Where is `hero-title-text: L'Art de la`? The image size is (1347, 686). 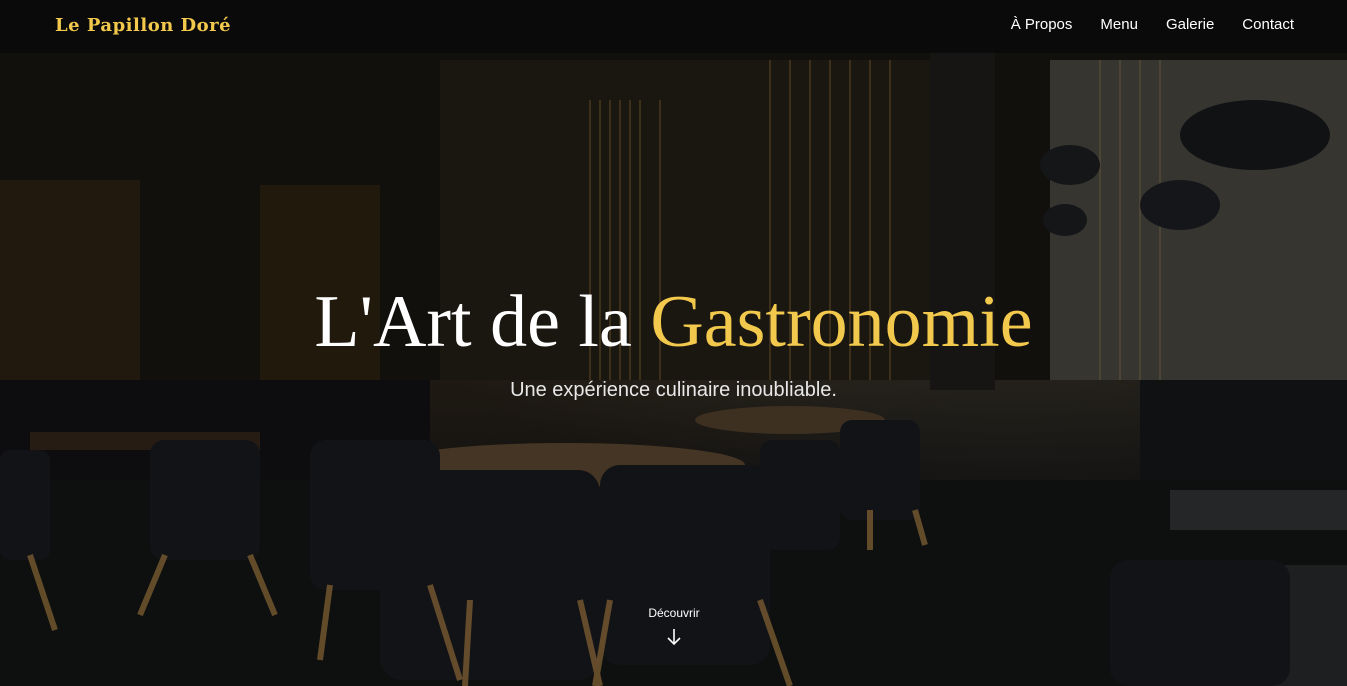
hero-title-text: L'Art de la is located at coordinates (482, 322).